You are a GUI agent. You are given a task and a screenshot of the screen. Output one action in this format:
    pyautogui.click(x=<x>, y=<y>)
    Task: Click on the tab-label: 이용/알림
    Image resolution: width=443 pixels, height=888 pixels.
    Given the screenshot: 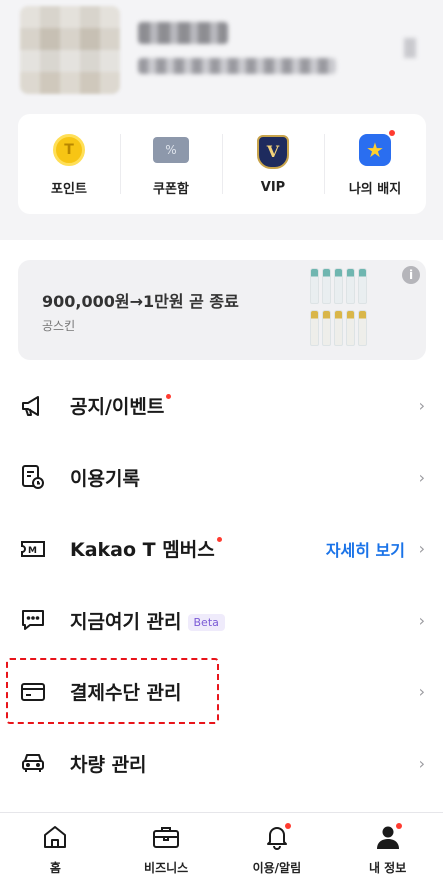 What is the action you would take?
    pyautogui.click(x=277, y=868)
    